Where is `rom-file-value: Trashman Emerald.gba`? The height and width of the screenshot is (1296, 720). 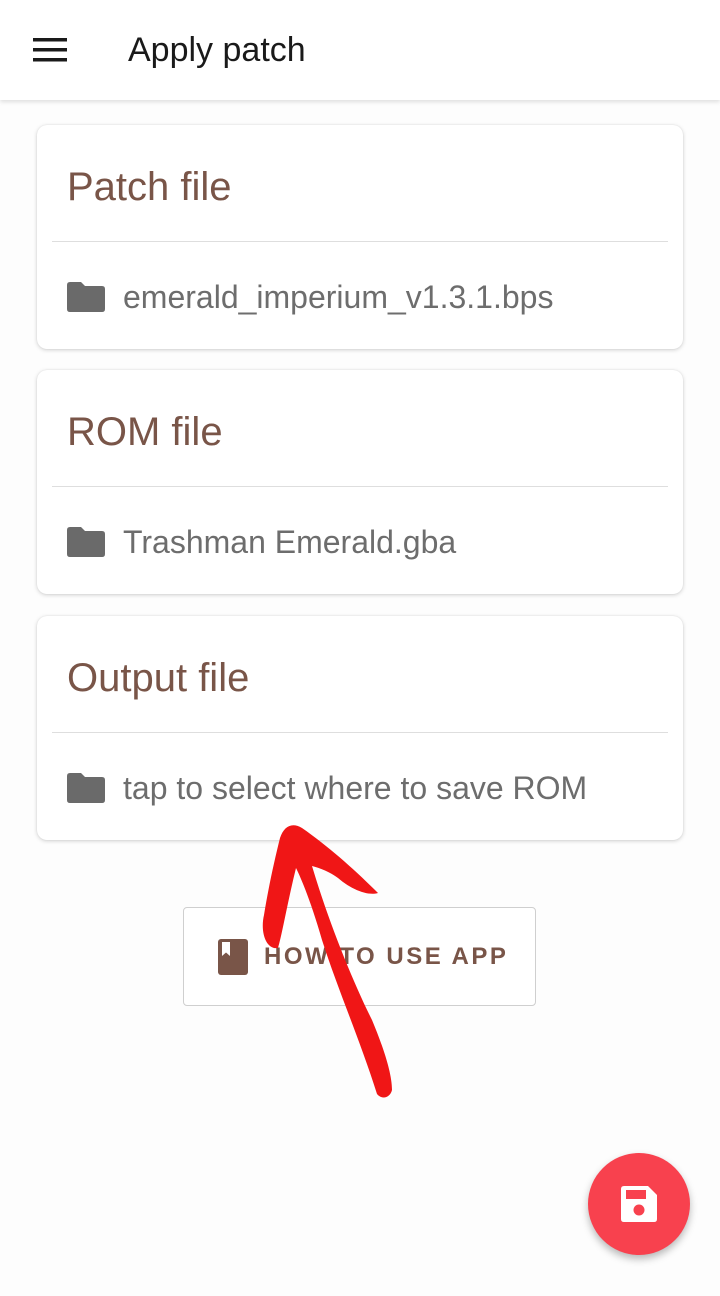
rom-file-value: Trashman Emerald.gba is located at coordinates (290, 541).